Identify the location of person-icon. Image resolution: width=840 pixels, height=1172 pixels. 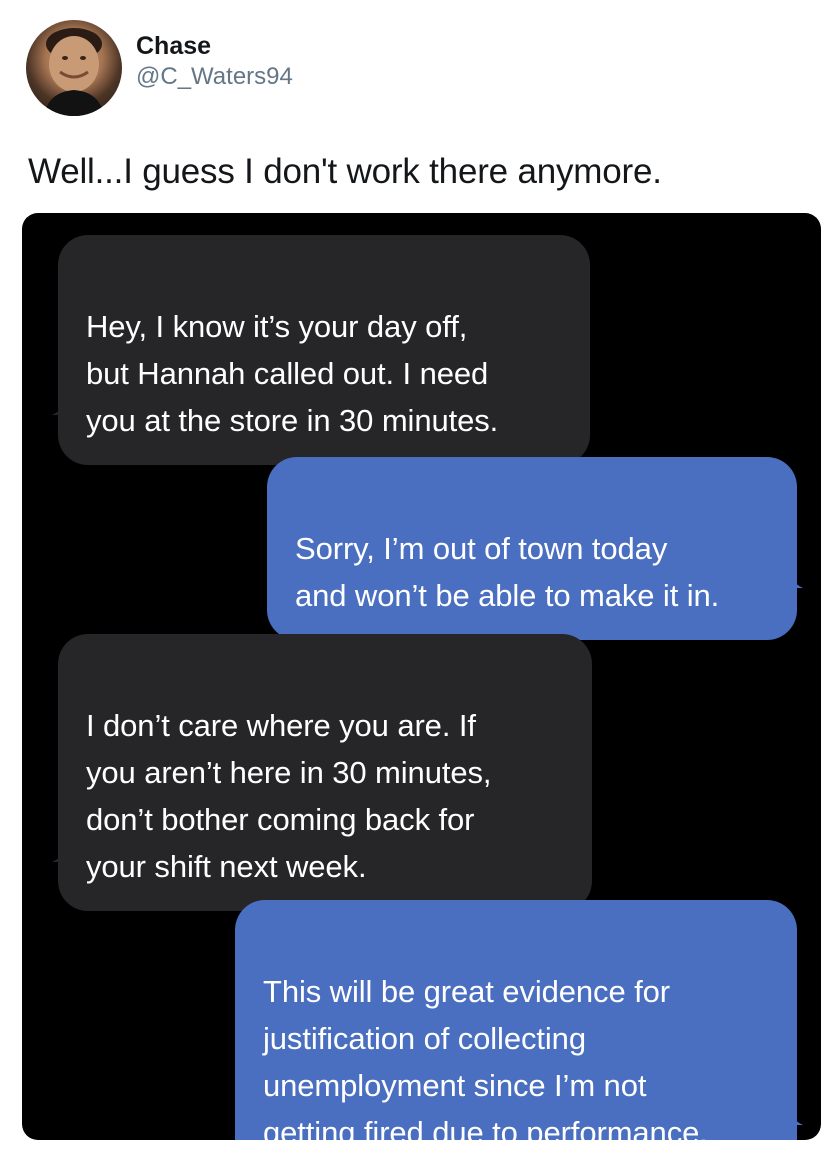
(74, 72).